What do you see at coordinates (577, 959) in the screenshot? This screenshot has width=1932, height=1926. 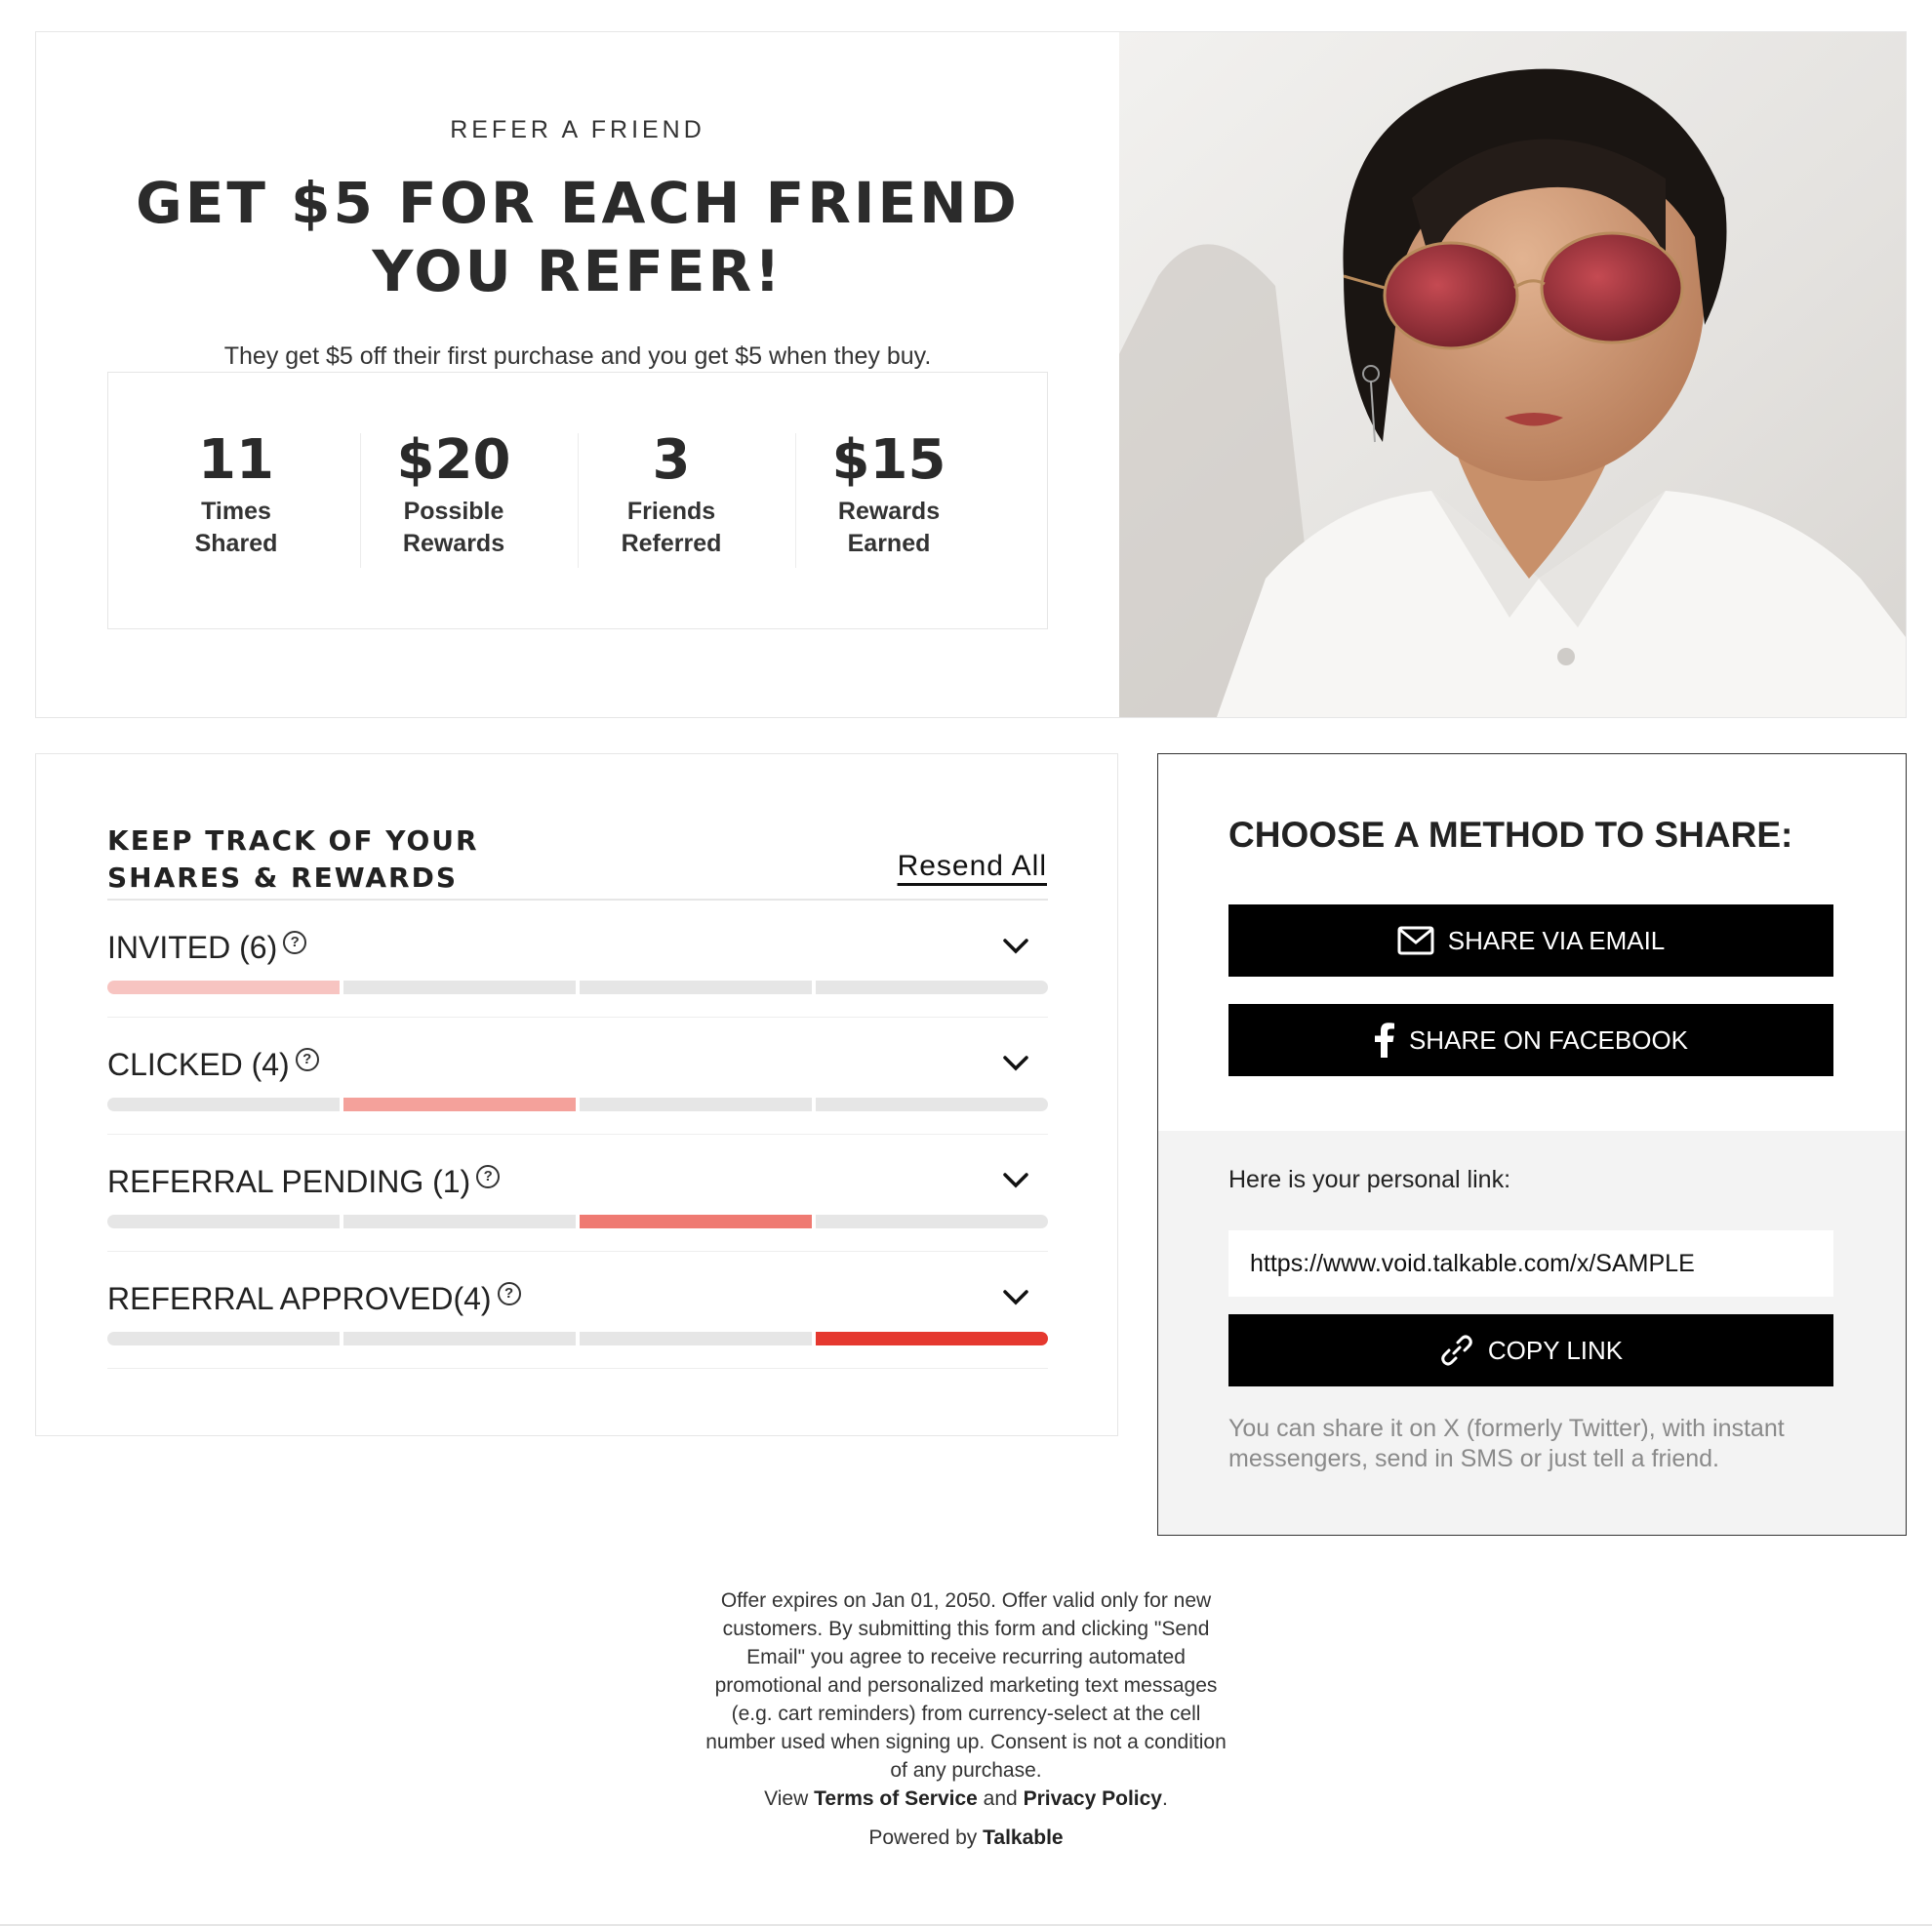 I see `tracking-row: INVITED (6)?` at bounding box center [577, 959].